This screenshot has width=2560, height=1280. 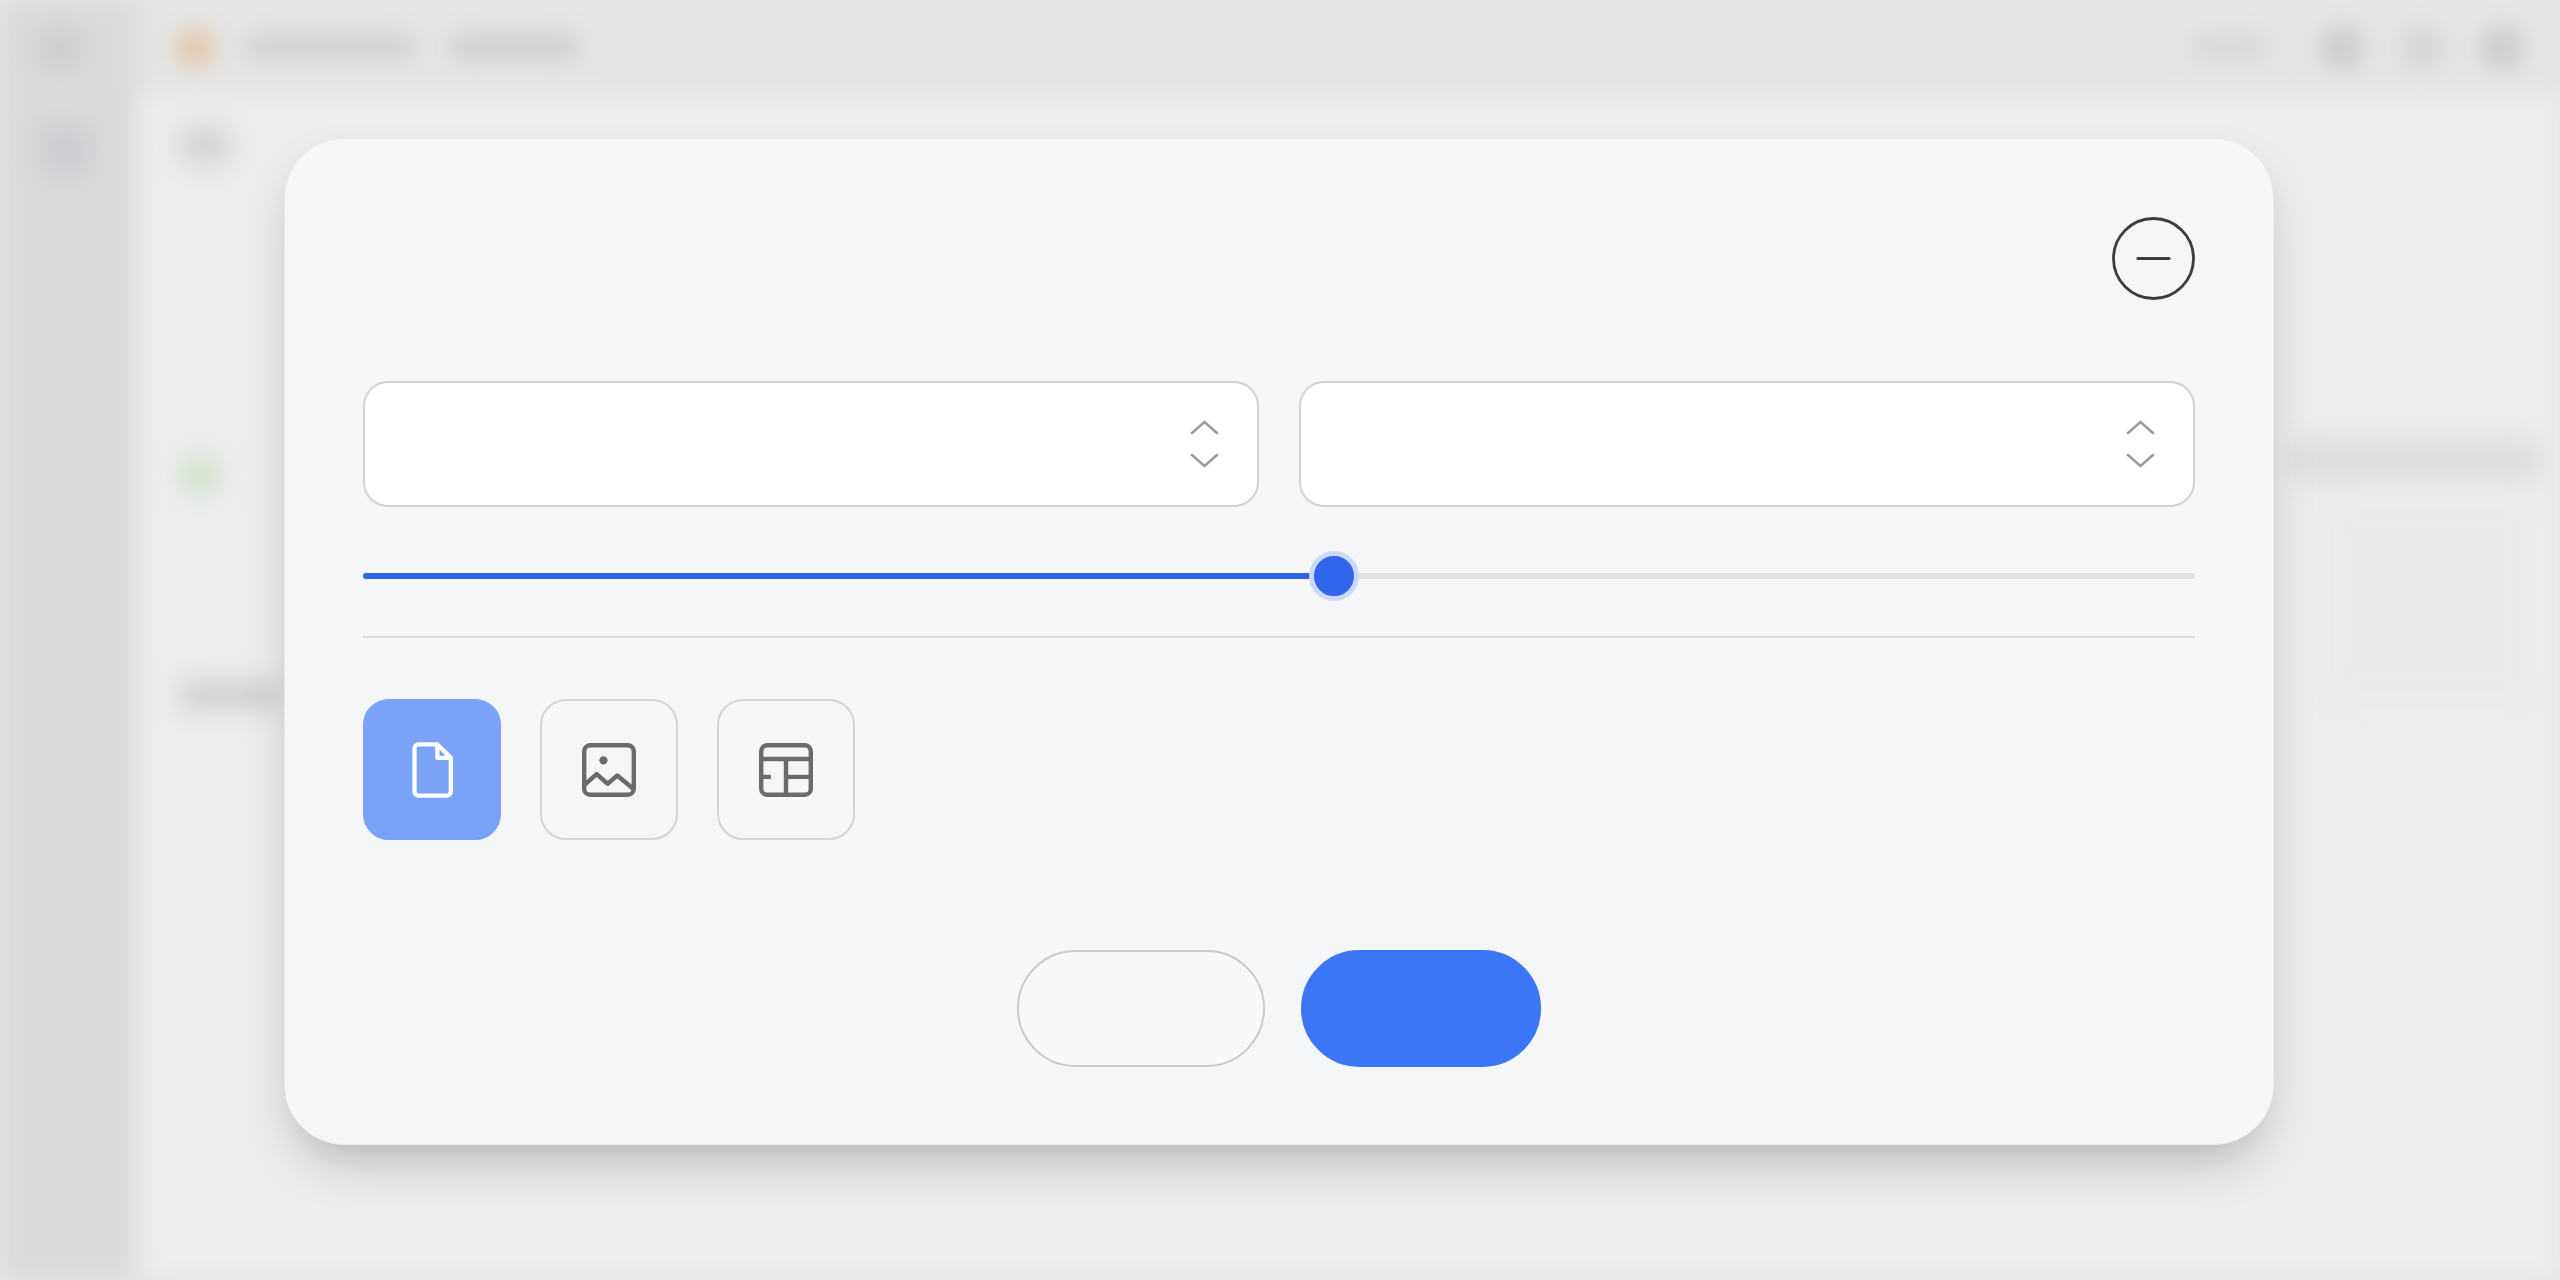 I want to click on layout-option-button, so click(x=786, y=769).